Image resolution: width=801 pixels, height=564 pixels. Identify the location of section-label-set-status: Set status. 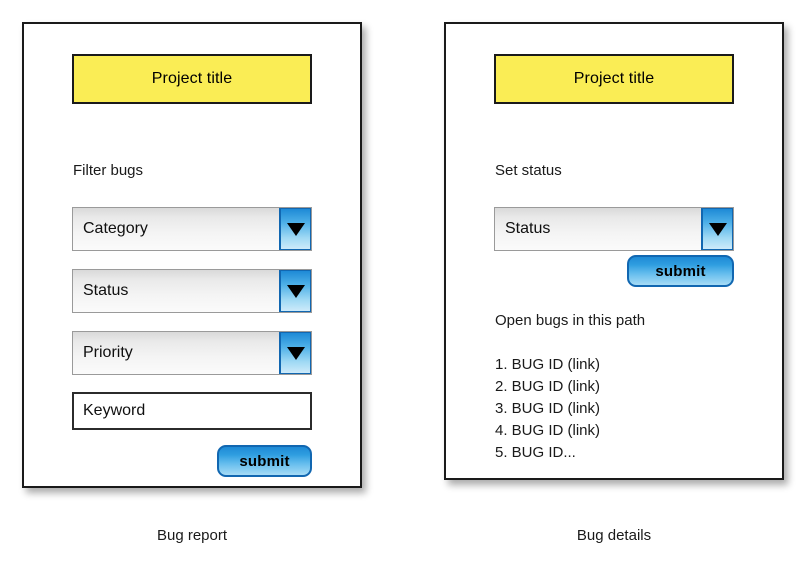
(528, 170).